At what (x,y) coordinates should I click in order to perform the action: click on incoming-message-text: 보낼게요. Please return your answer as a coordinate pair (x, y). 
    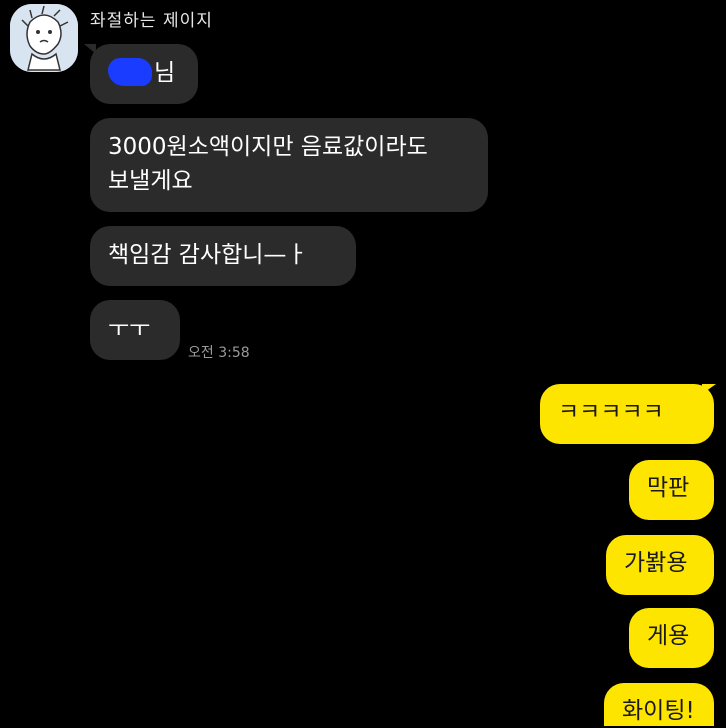
    Looking at the image, I should click on (150, 181).